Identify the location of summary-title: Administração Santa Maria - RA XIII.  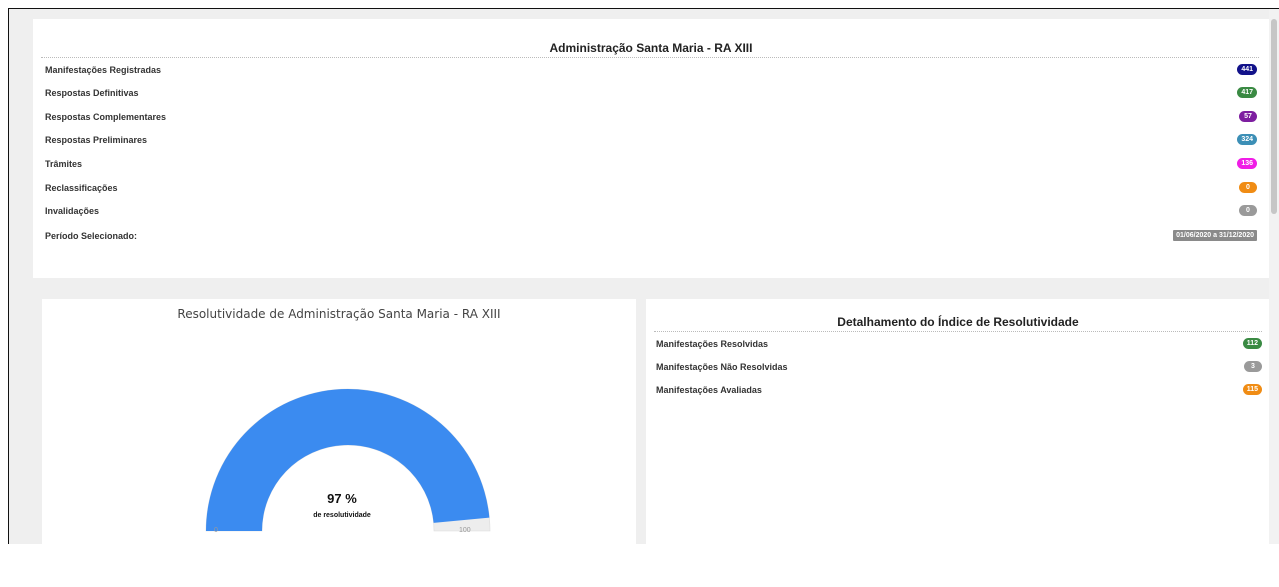
(651, 48).